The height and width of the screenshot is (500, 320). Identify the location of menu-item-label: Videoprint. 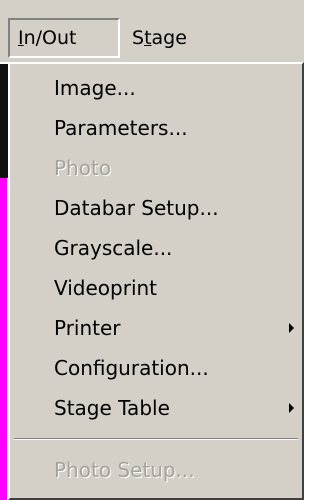
(106, 288).